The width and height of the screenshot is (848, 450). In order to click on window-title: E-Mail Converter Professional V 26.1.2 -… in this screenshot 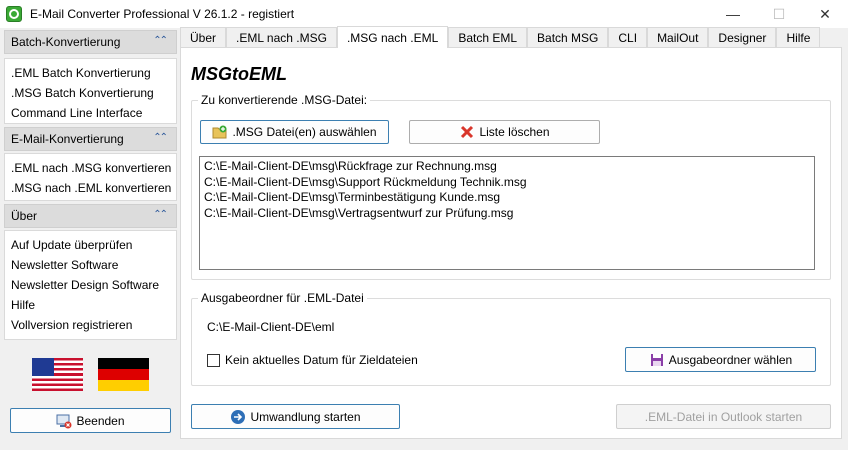, I will do `click(162, 14)`.